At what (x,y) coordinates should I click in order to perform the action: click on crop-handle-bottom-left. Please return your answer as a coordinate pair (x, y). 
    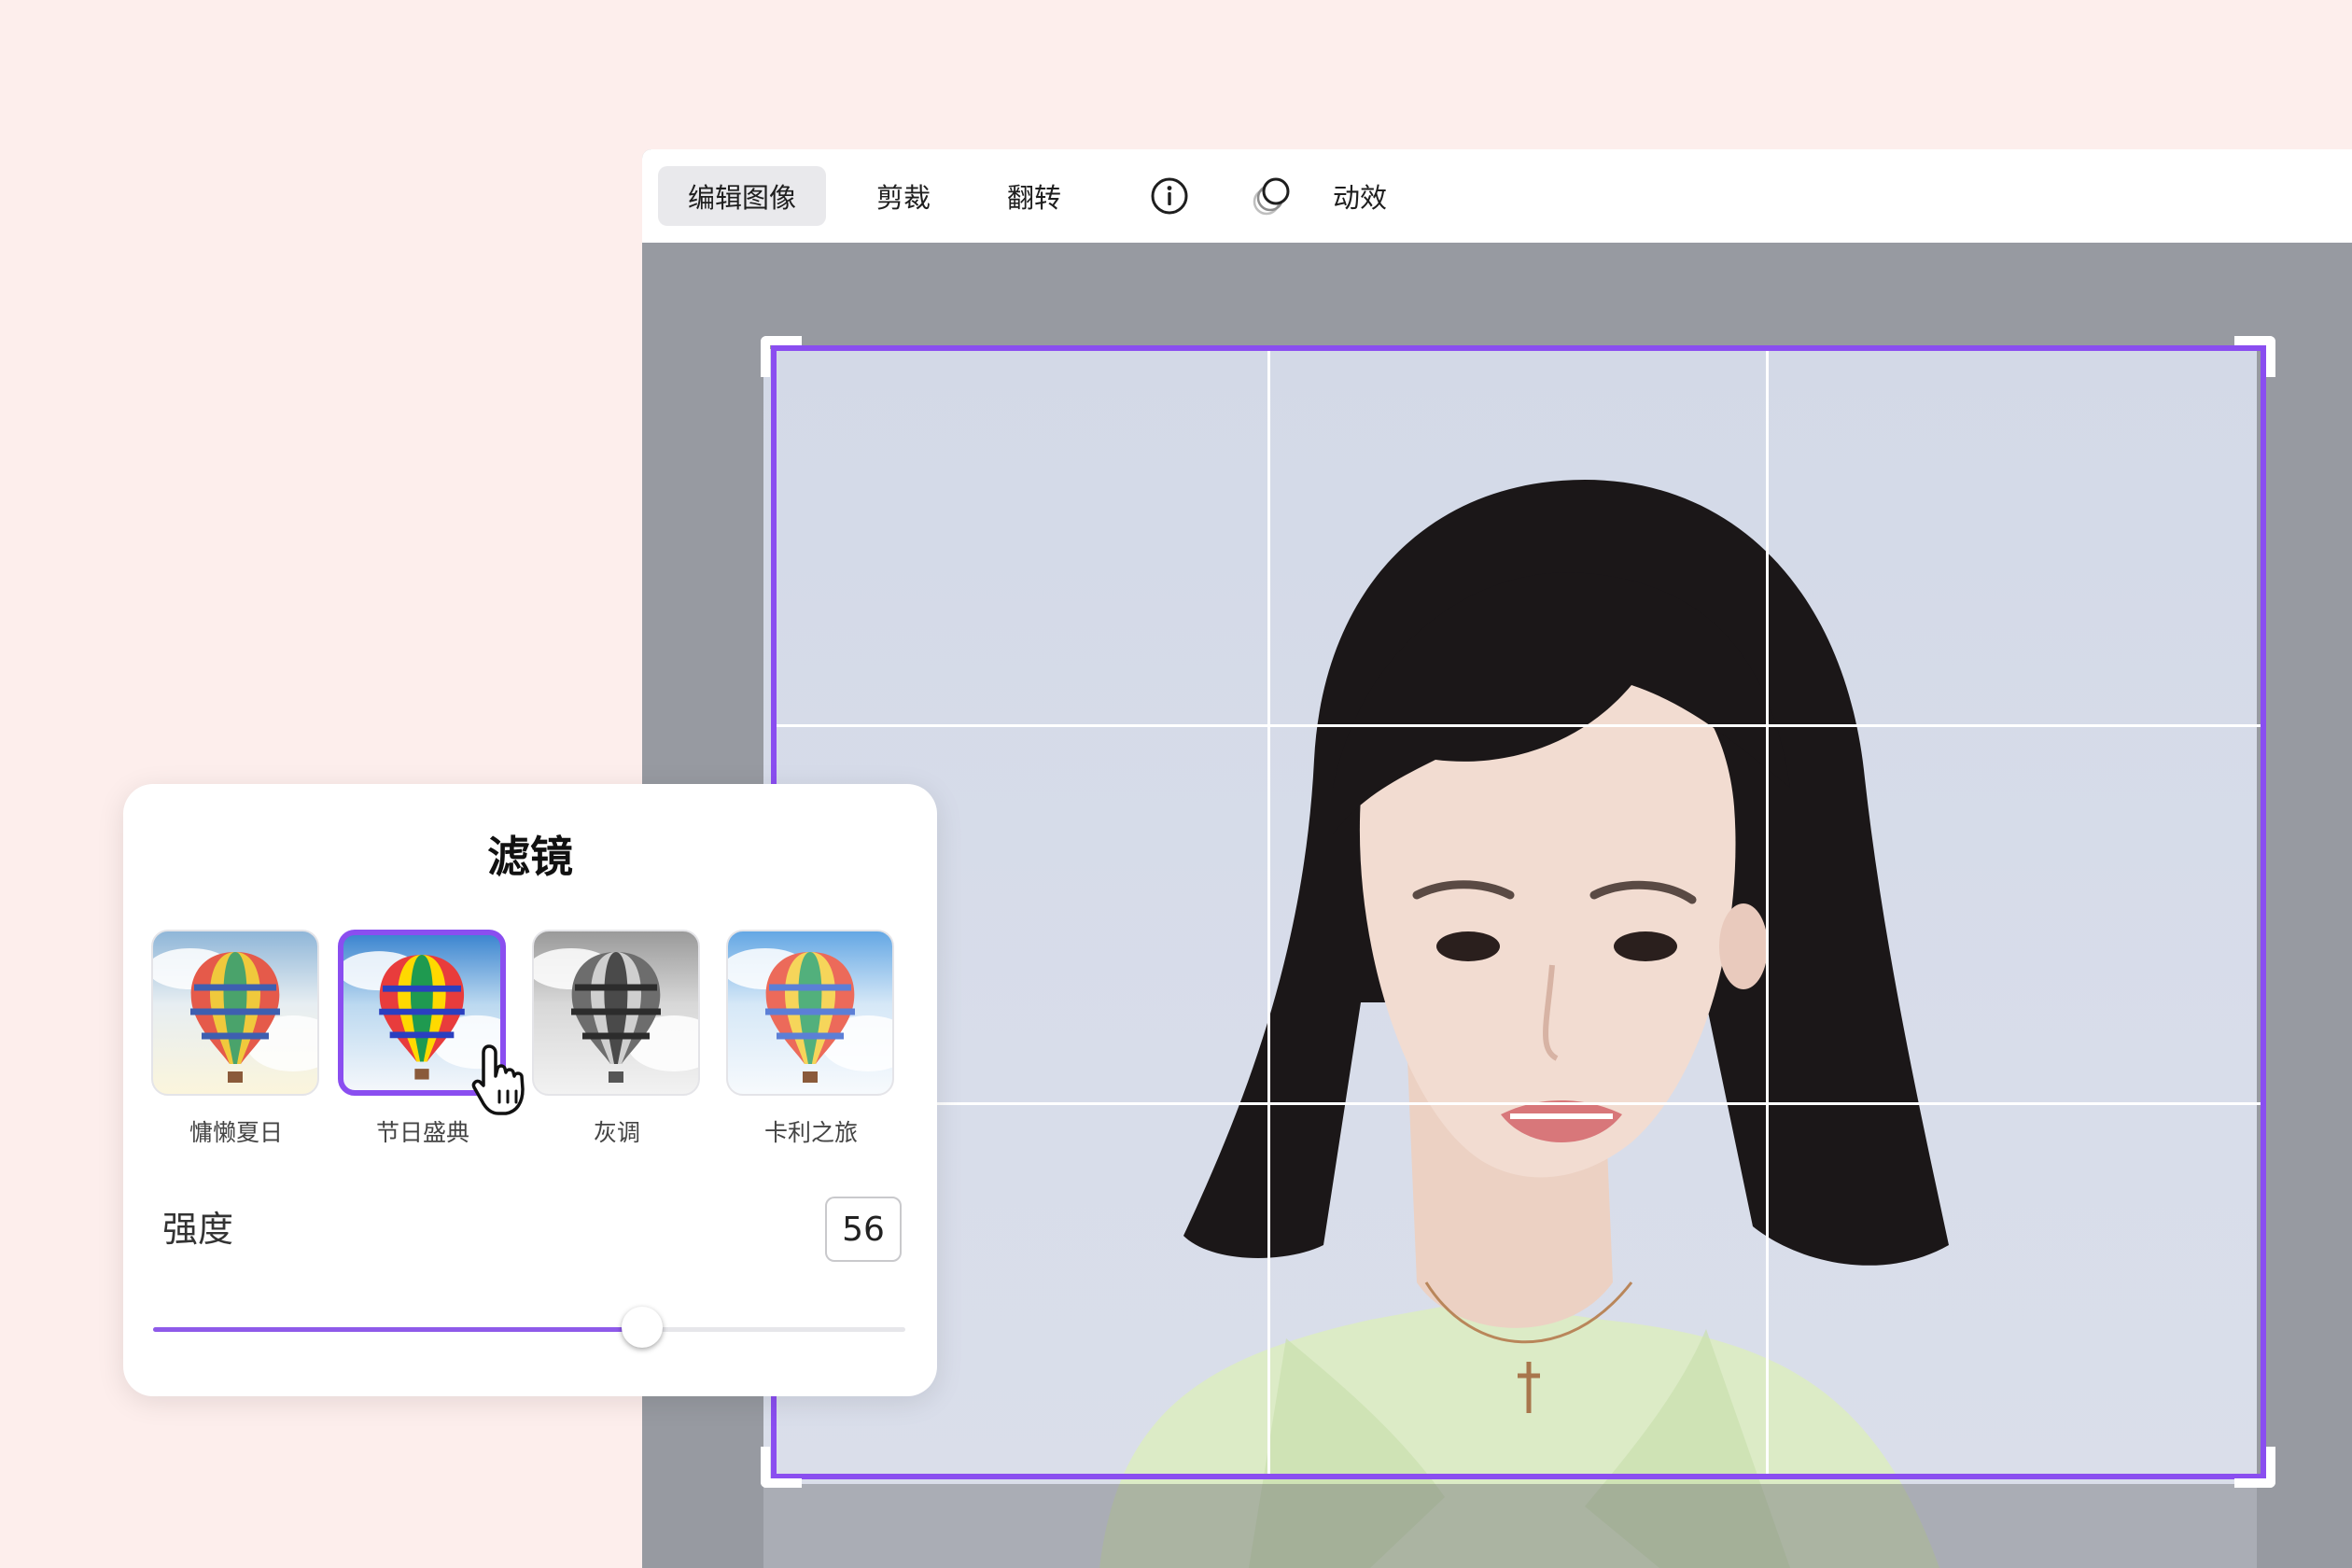
    Looking at the image, I should click on (781, 1467).